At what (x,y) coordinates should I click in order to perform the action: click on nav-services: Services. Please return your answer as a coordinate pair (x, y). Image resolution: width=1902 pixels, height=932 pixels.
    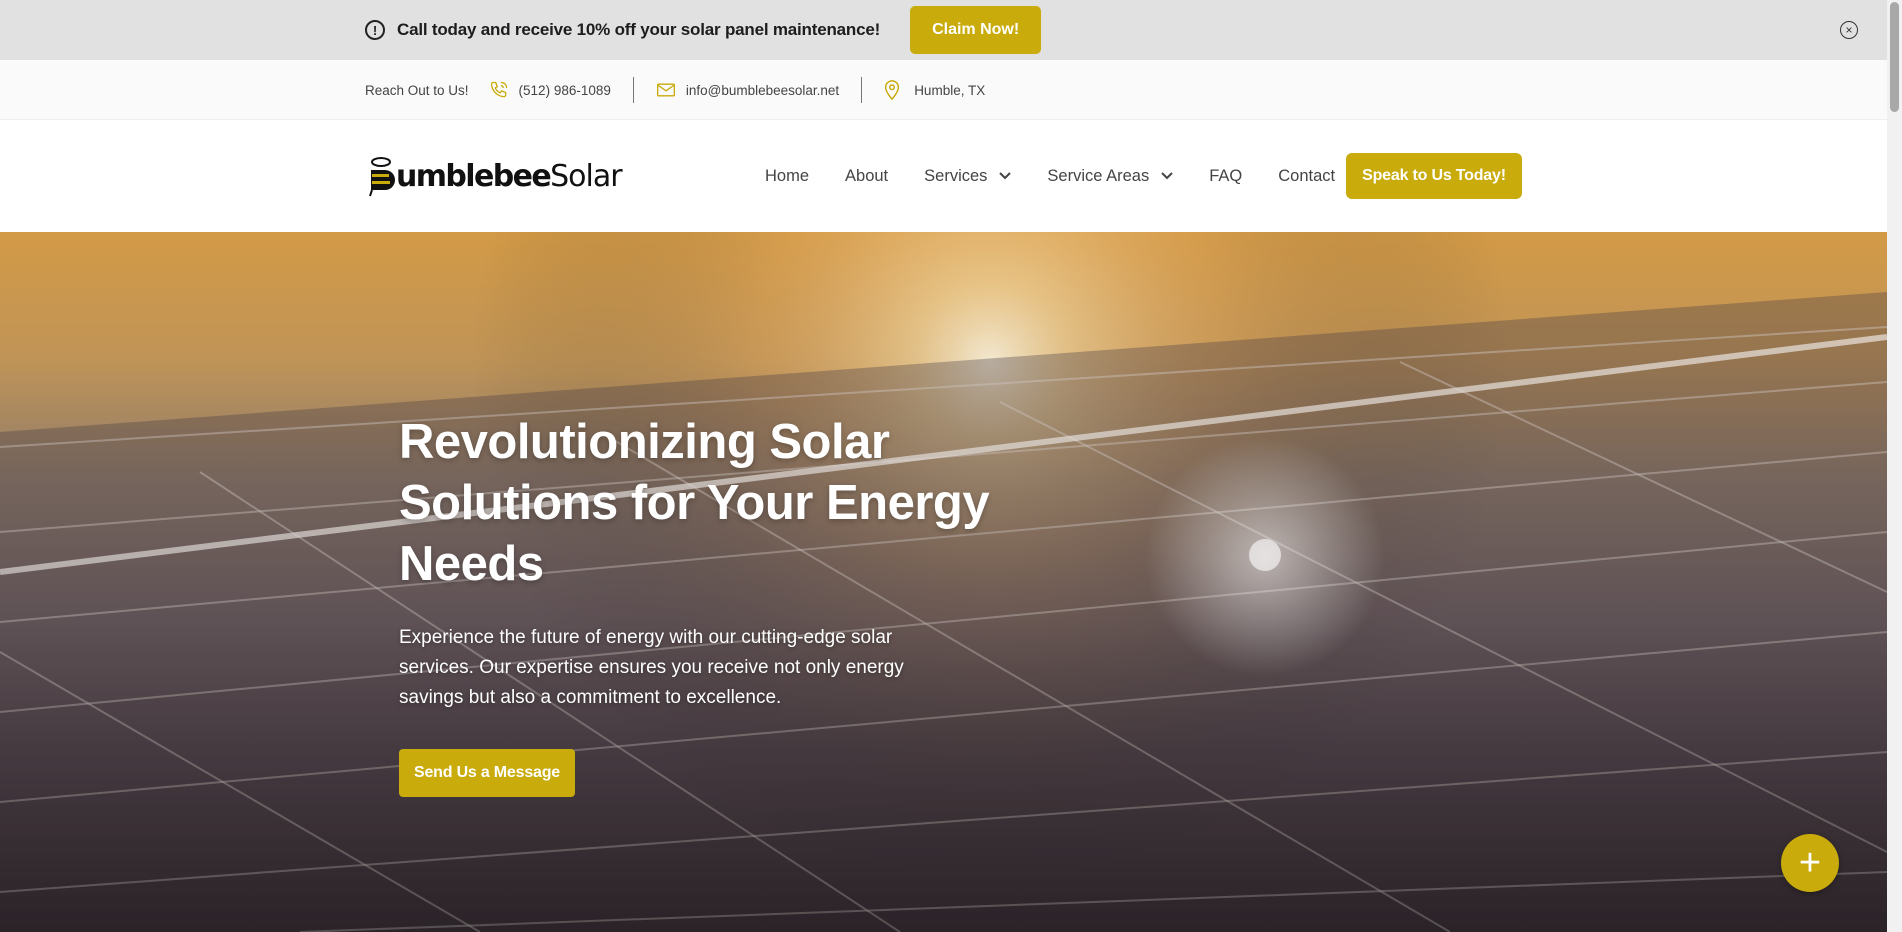
    Looking at the image, I should click on (968, 176).